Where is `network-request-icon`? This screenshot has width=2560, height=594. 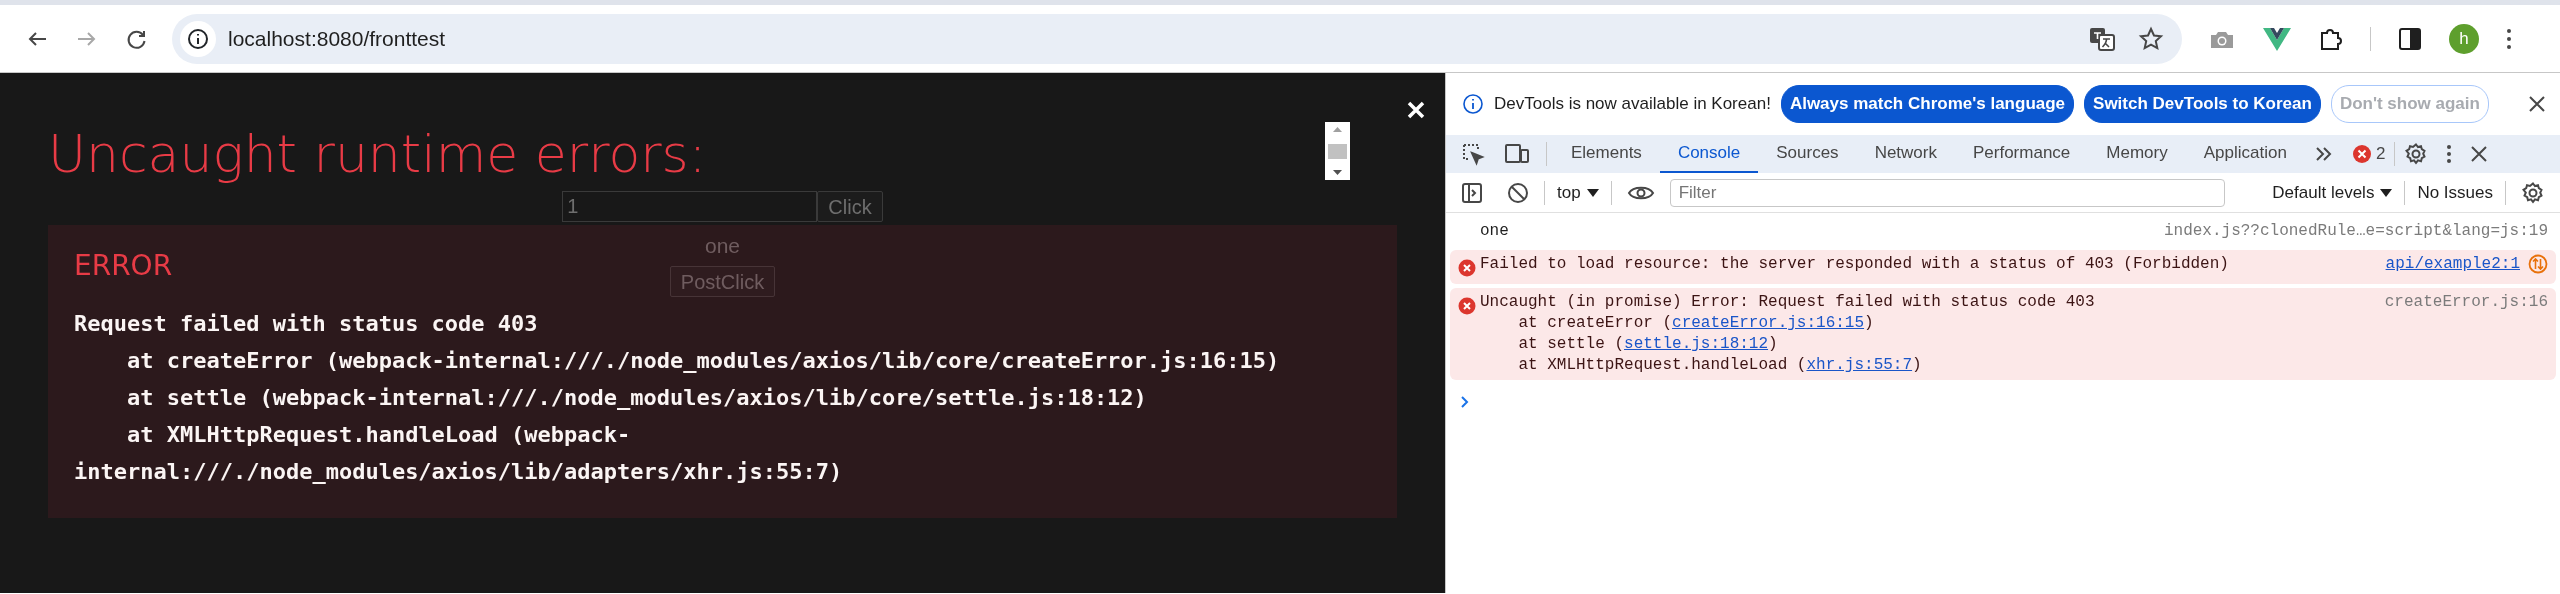
network-request-icon is located at coordinates (2538, 264).